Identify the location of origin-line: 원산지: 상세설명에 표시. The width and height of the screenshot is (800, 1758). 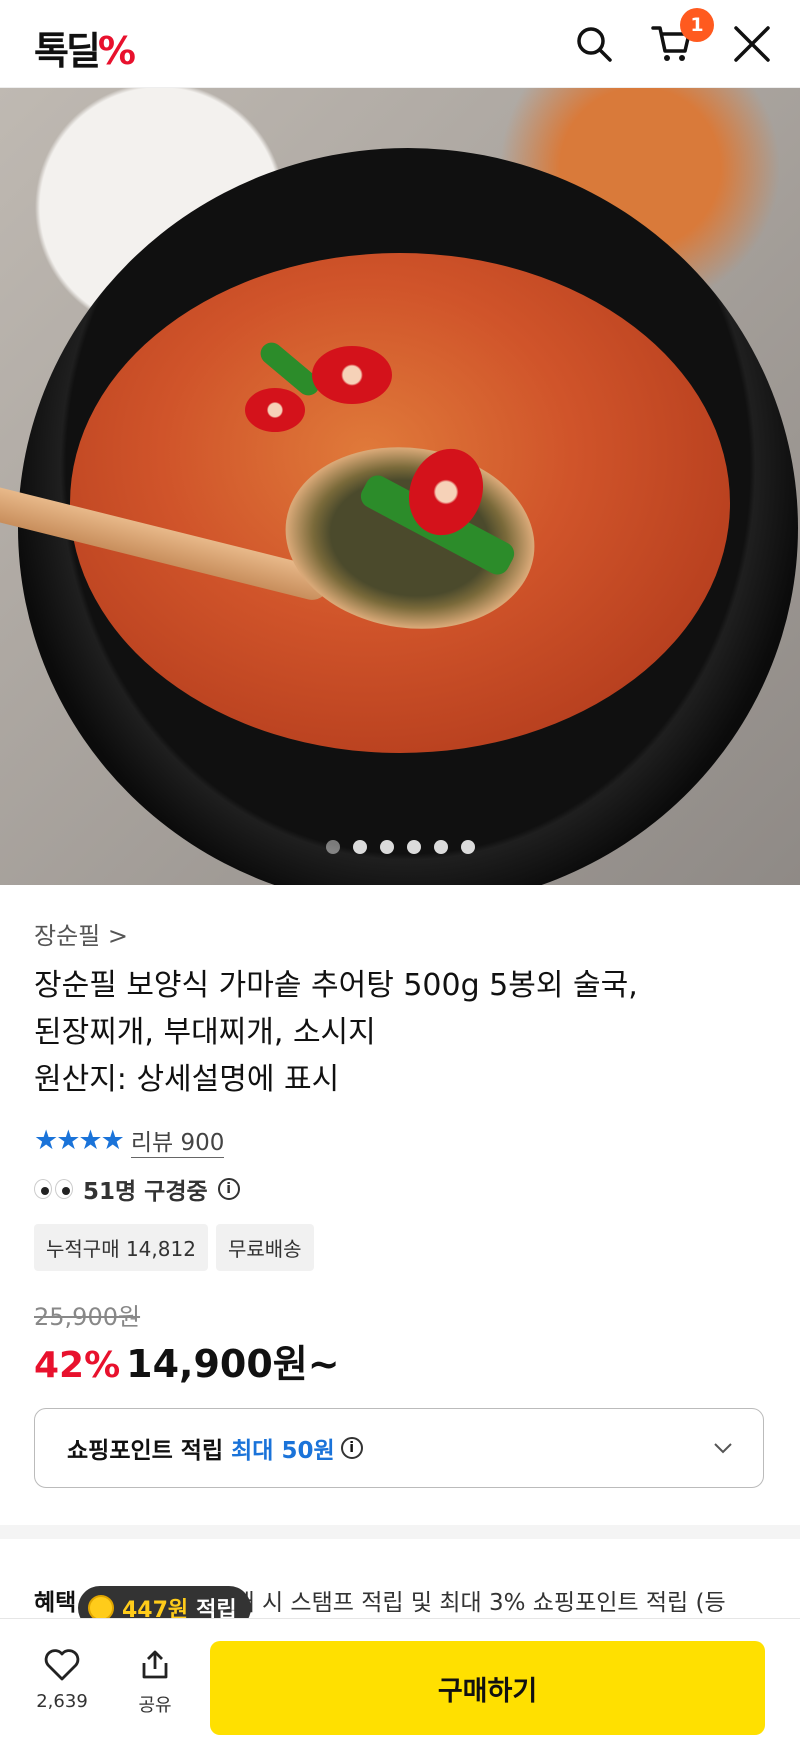
(187, 1079).